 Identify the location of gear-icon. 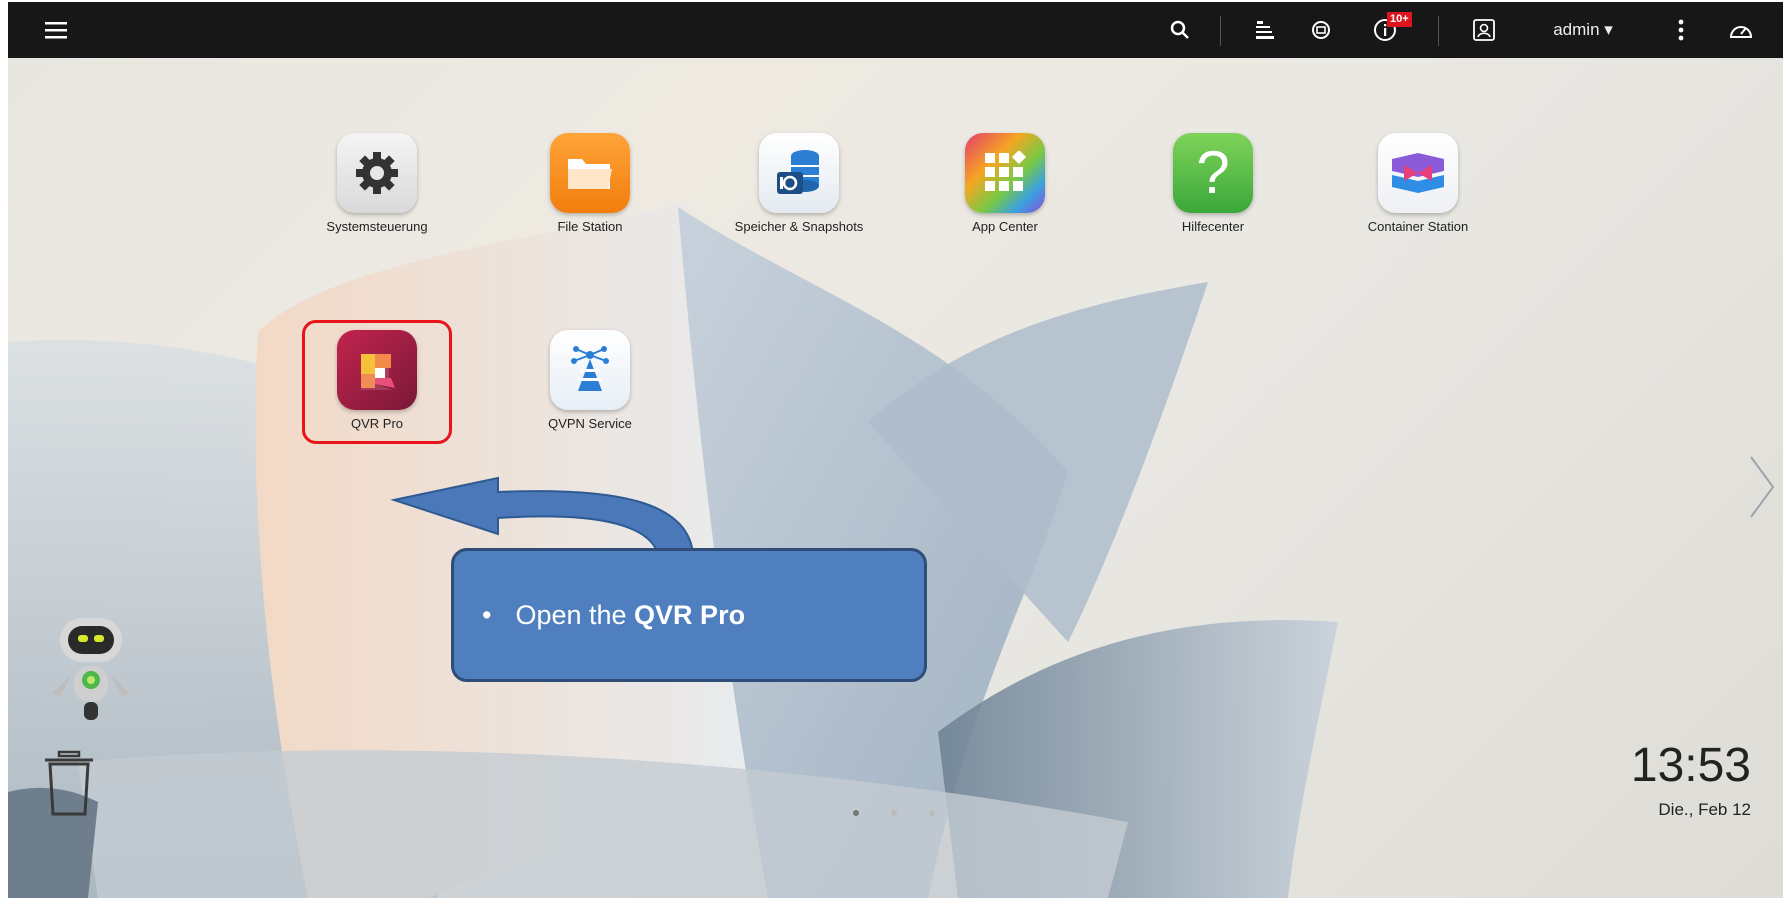
(377, 173).